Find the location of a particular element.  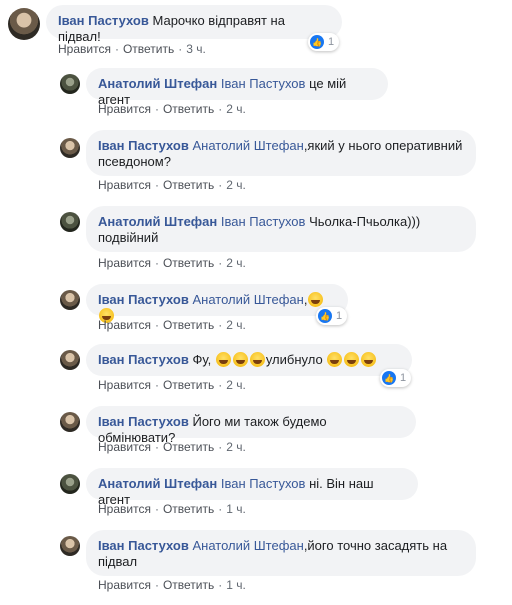

comment-text: Фу, is located at coordinates (202, 359).